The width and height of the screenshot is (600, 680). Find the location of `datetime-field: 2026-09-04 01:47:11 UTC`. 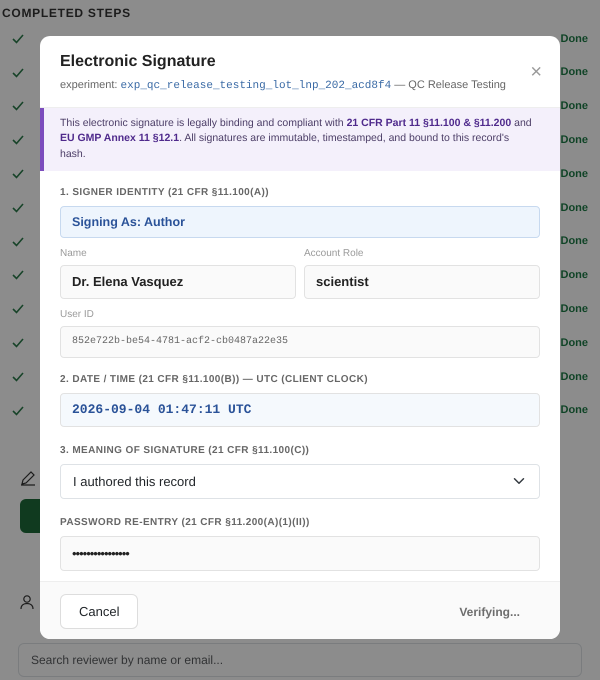

datetime-field: 2026-09-04 01:47:11 UTC is located at coordinates (300, 409).